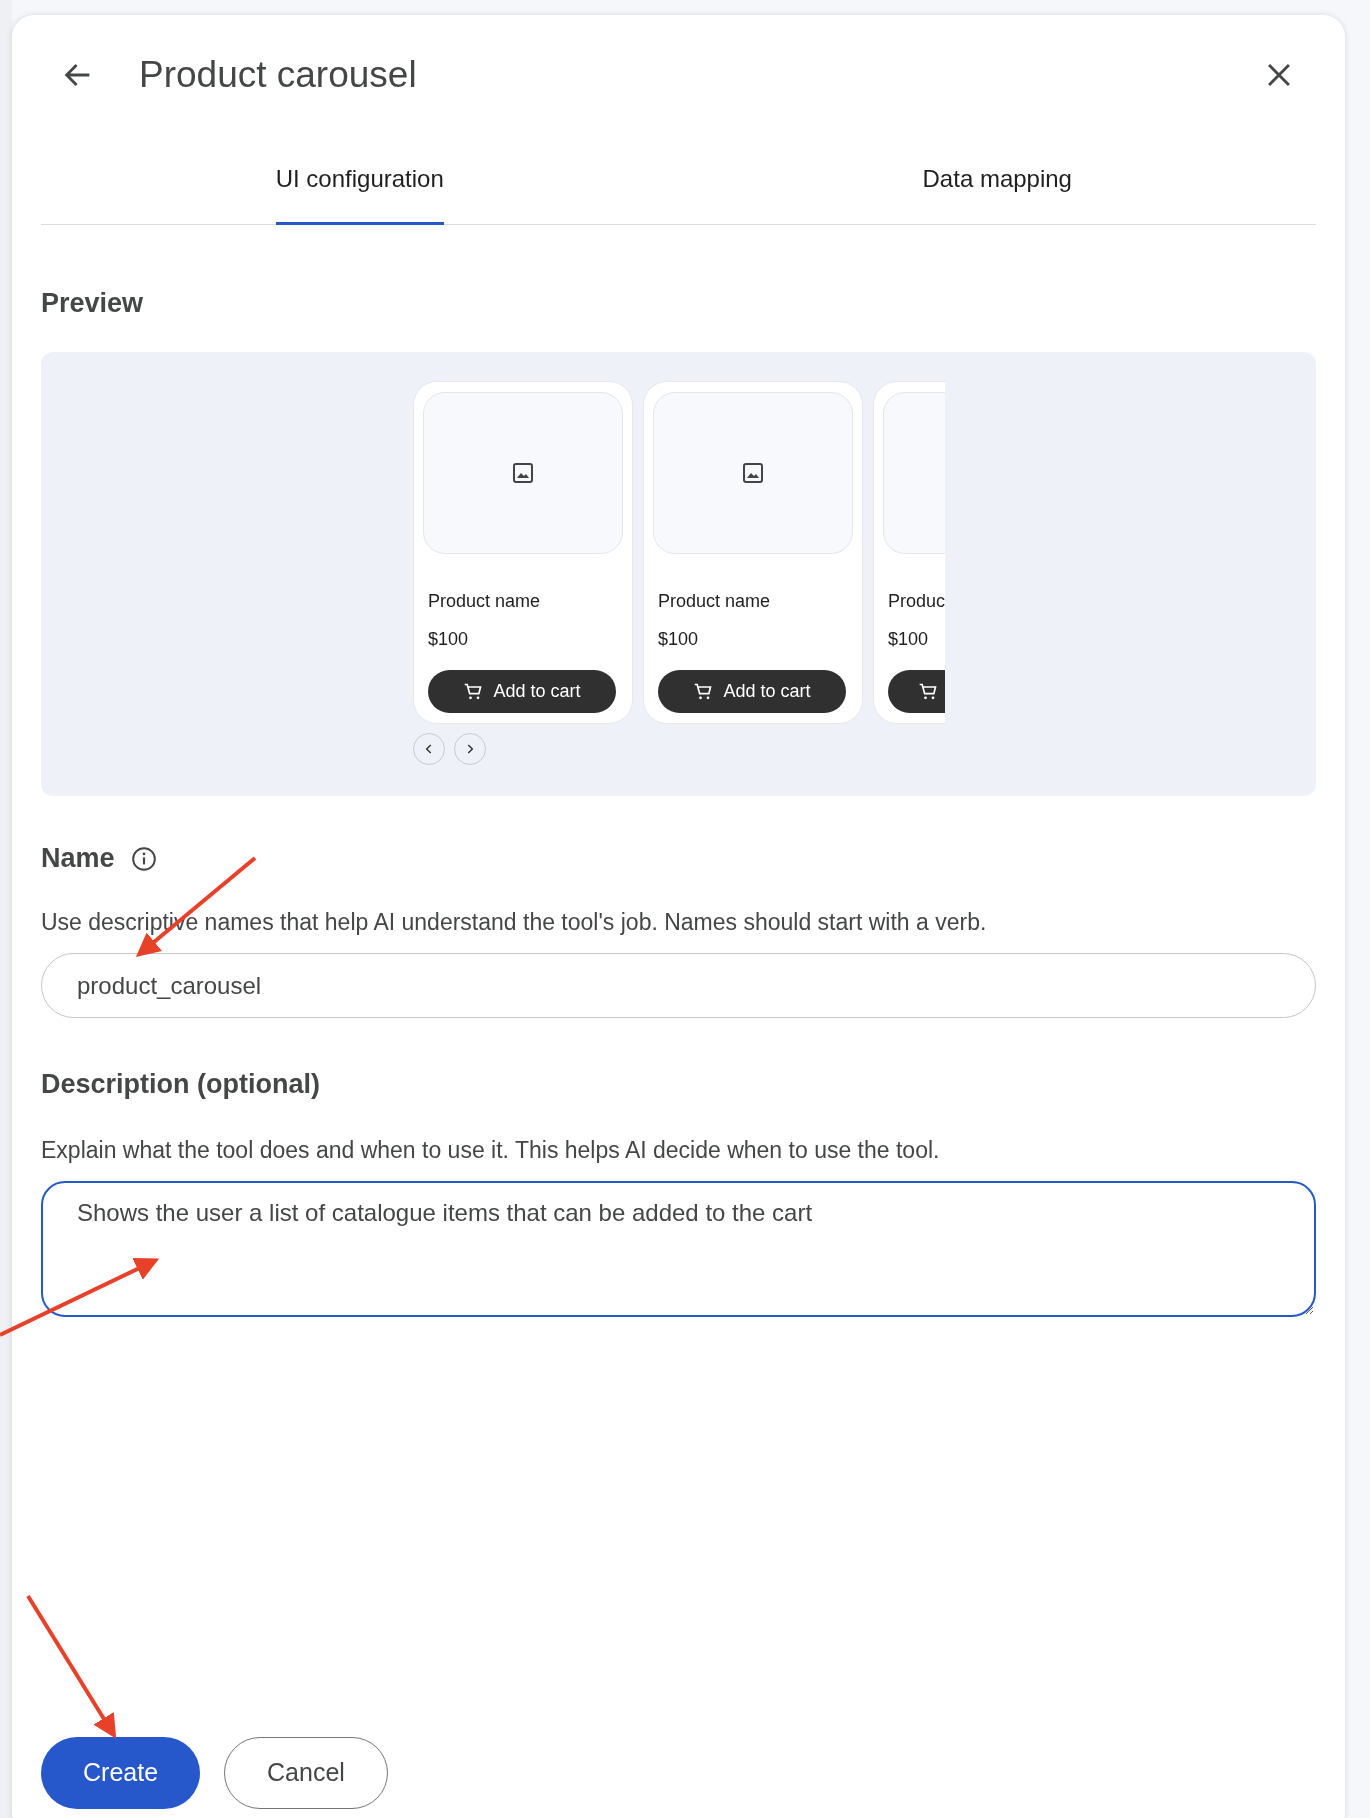  What do you see at coordinates (180, 1084) in the screenshot?
I see `field-label: Description (optional)` at bounding box center [180, 1084].